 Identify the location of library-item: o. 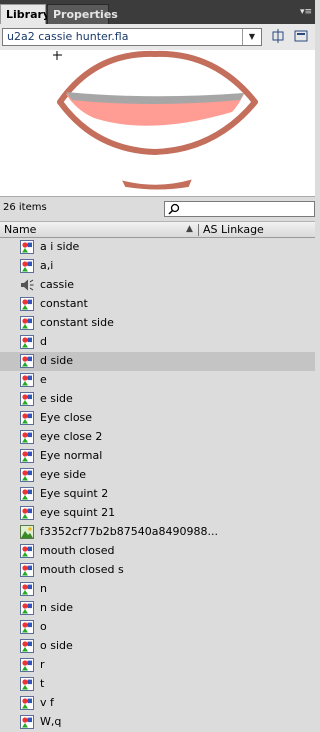
(157, 627).